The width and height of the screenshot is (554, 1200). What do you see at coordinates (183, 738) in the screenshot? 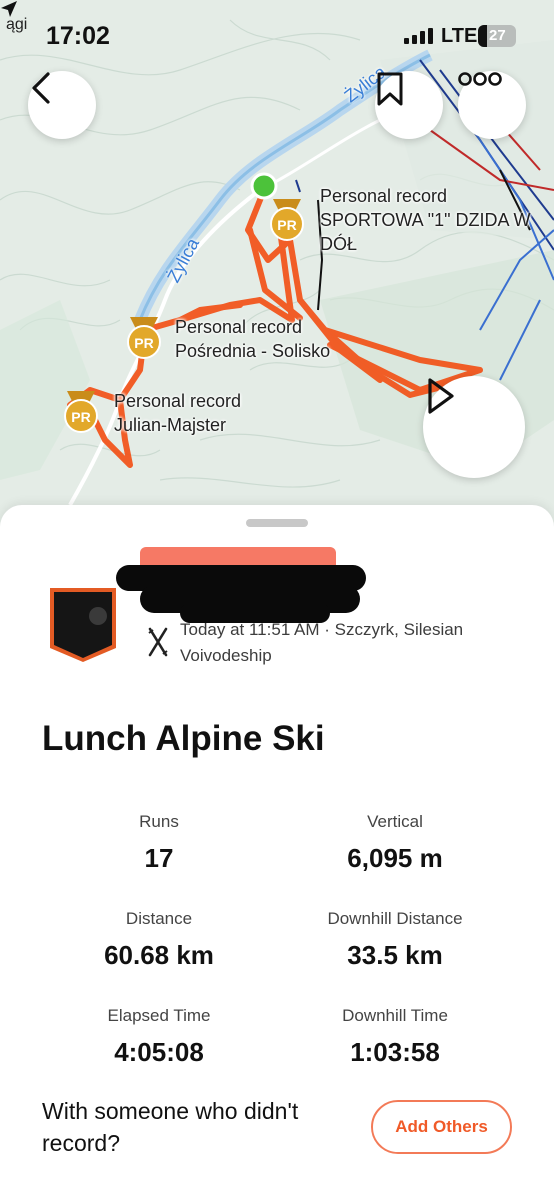
I see `activity-title: Lunch Alpine Ski` at bounding box center [183, 738].